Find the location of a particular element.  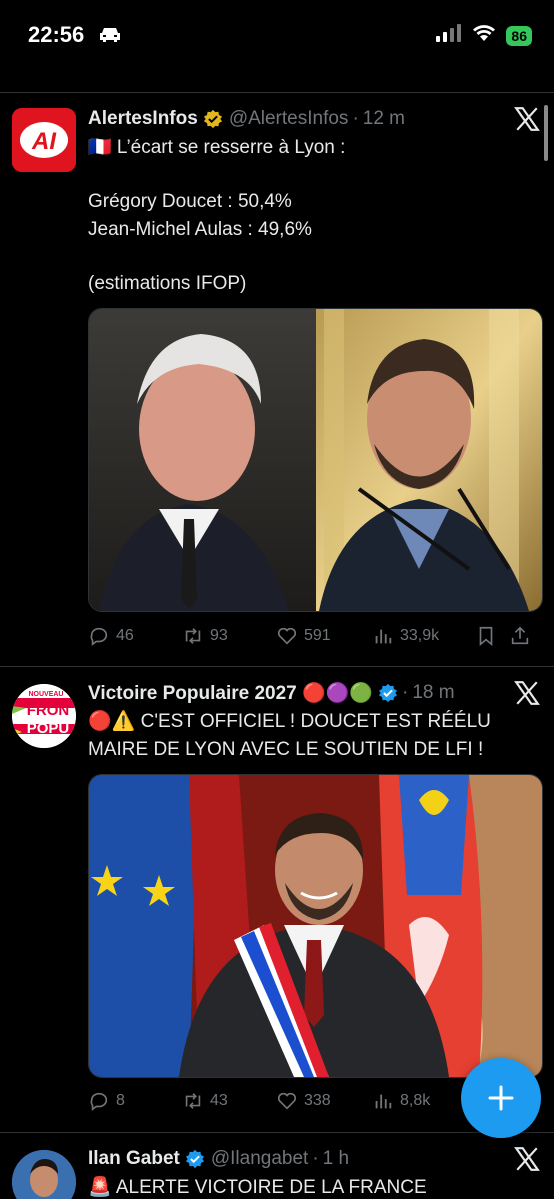

views-count: 33,9k is located at coordinates (420, 635).